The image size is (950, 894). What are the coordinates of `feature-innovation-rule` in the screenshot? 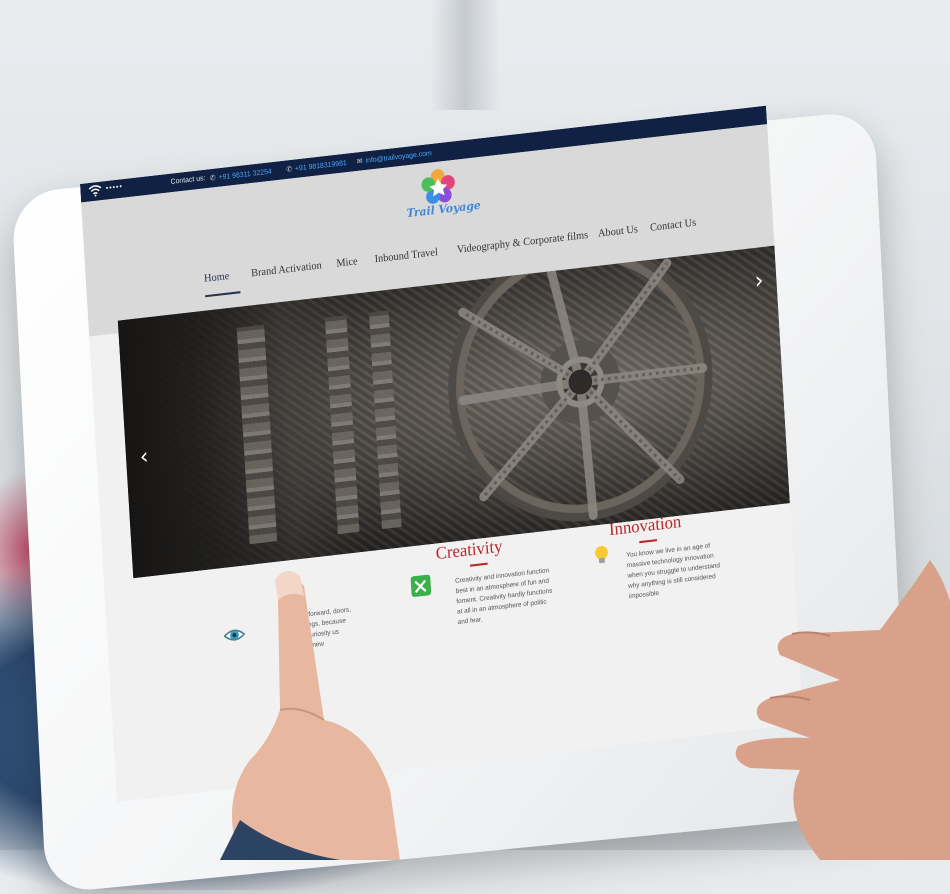 It's located at (648, 541).